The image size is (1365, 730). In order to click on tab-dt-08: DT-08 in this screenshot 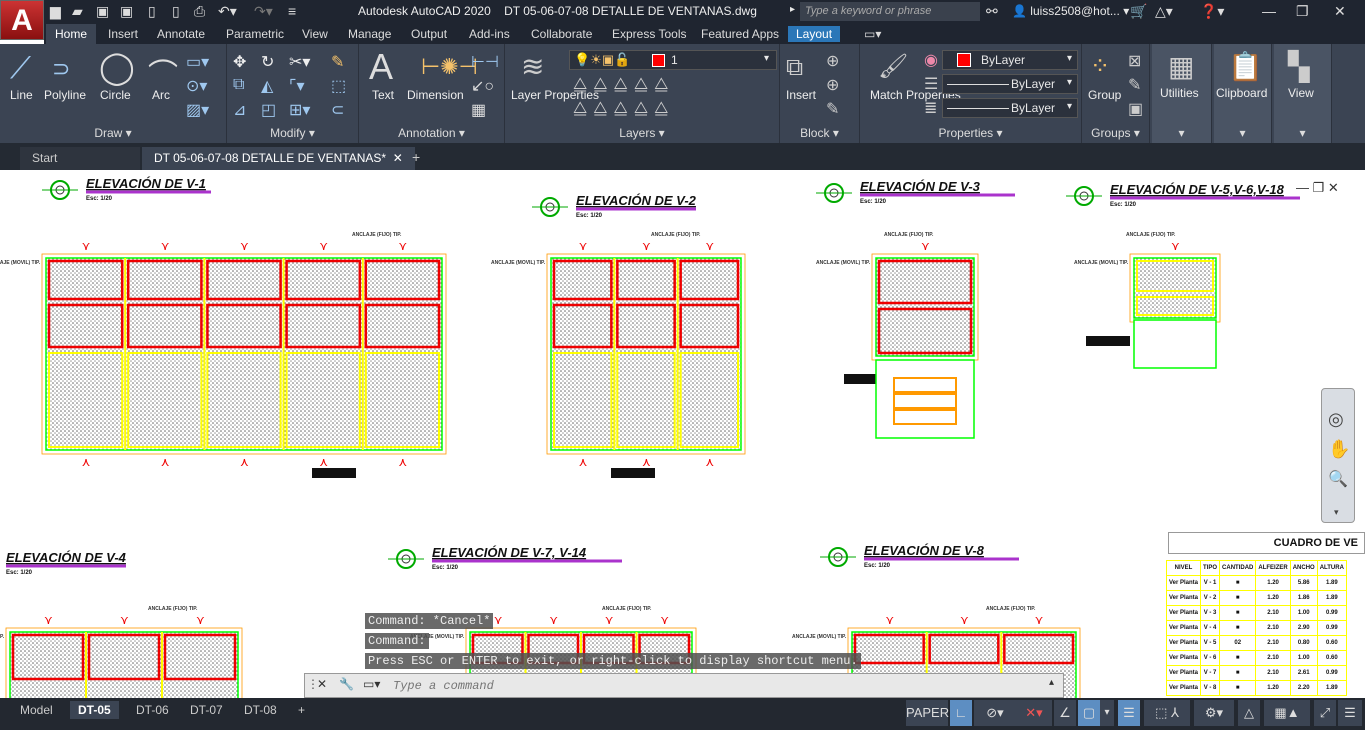, I will do `click(260, 710)`.